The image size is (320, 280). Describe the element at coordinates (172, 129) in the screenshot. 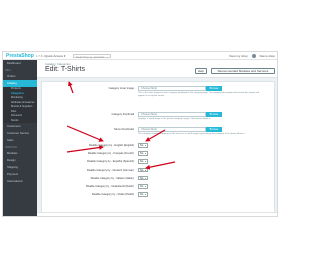

I see `menu-thumbnails-file-input: Choose file(s)` at that location.